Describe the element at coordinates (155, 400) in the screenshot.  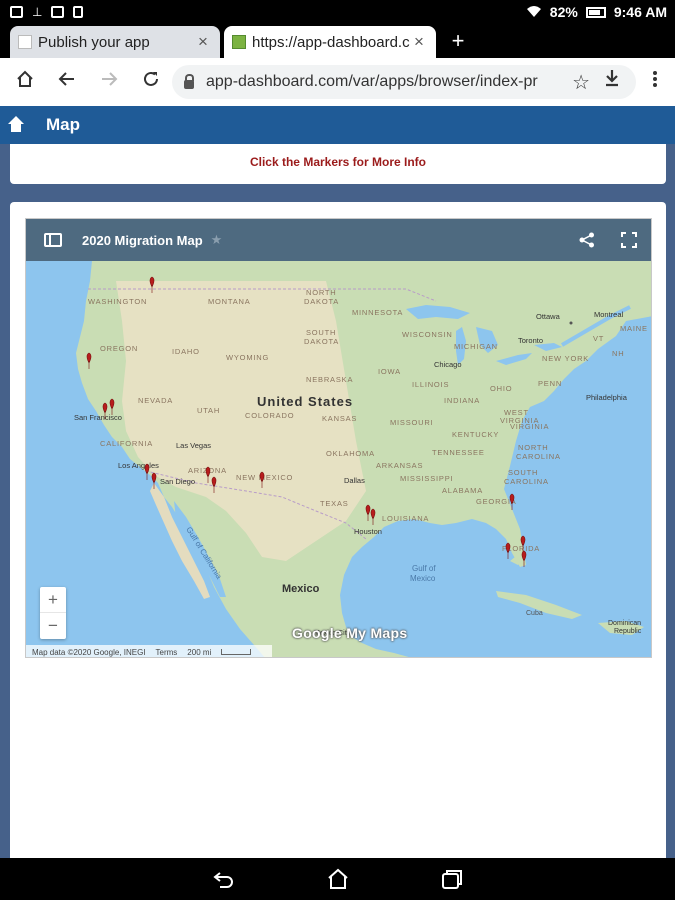
I see `label-nevada: NEVADA` at that location.